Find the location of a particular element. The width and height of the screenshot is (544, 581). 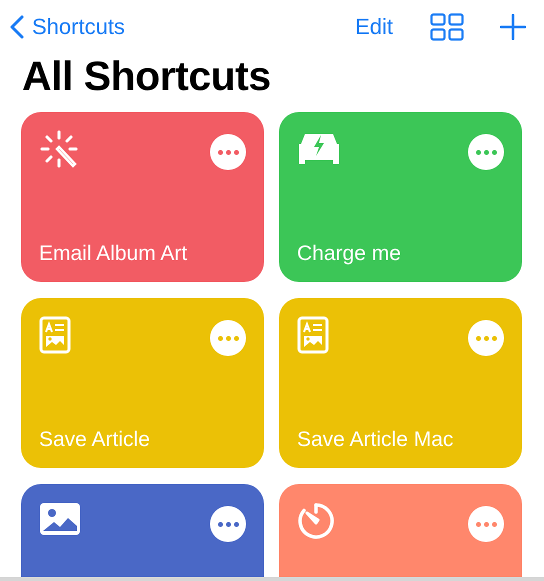

back-button: Shortcuts is located at coordinates (67, 27).